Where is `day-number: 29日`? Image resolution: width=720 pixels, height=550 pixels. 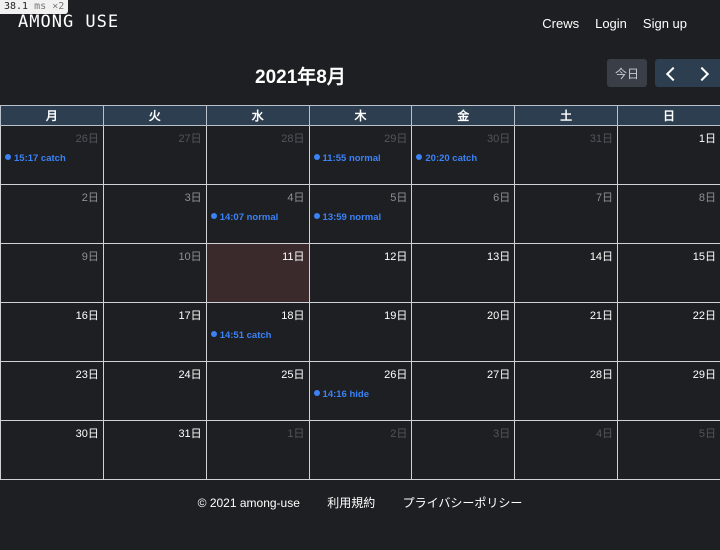 day-number: 29日 is located at coordinates (704, 375).